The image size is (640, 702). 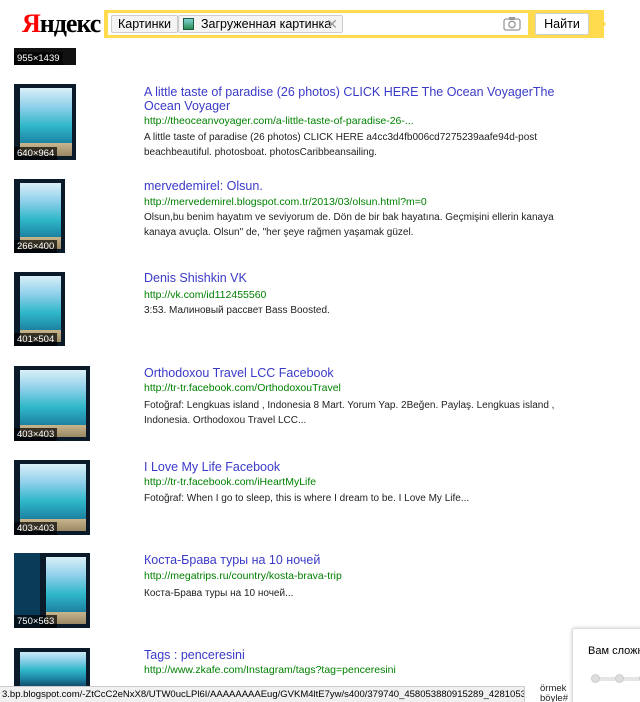 What do you see at coordinates (31, 23) in the screenshot?
I see `logo-letter: Я` at bounding box center [31, 23].